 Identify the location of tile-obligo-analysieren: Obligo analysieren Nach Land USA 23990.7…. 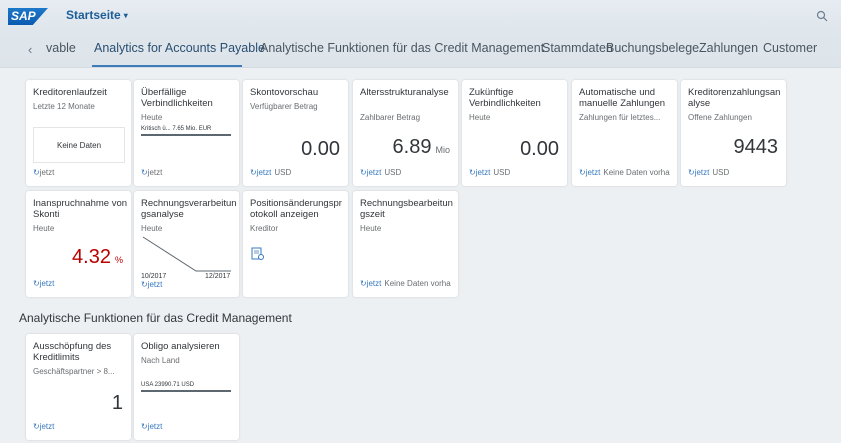
(186, 387).